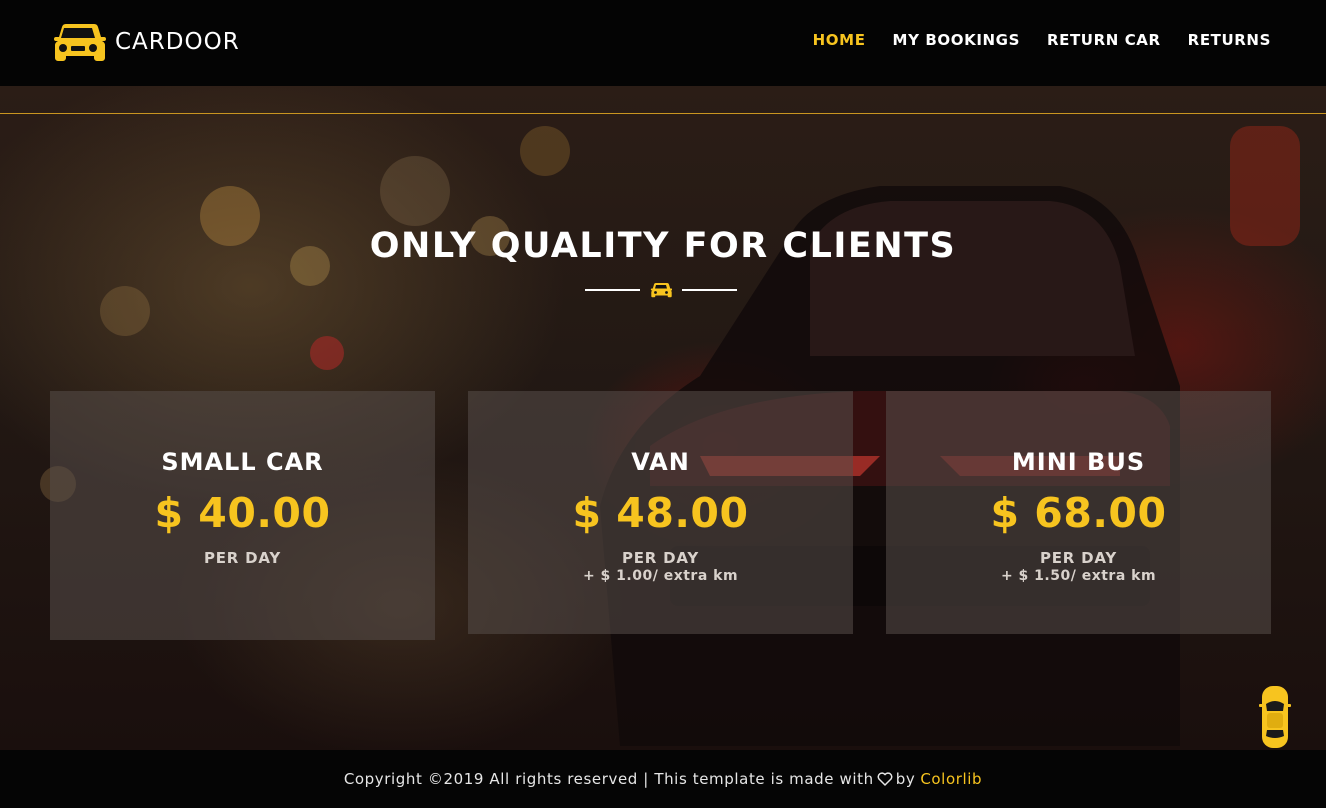 The image size is (1326, 808). I want to click on brand-logo-link: CARDOOR, so click(145, 42).